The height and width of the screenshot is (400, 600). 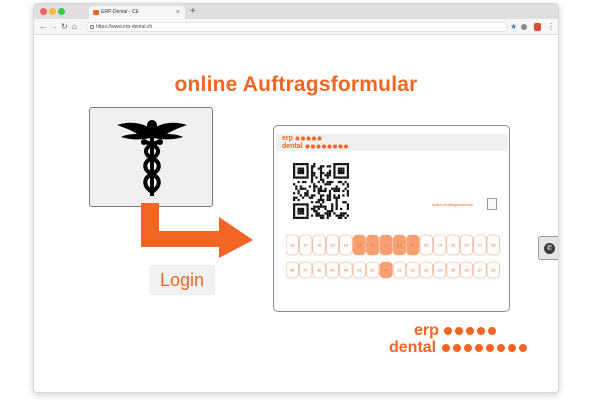 I want to click on back-button: ←, so click(x=43, y=27).